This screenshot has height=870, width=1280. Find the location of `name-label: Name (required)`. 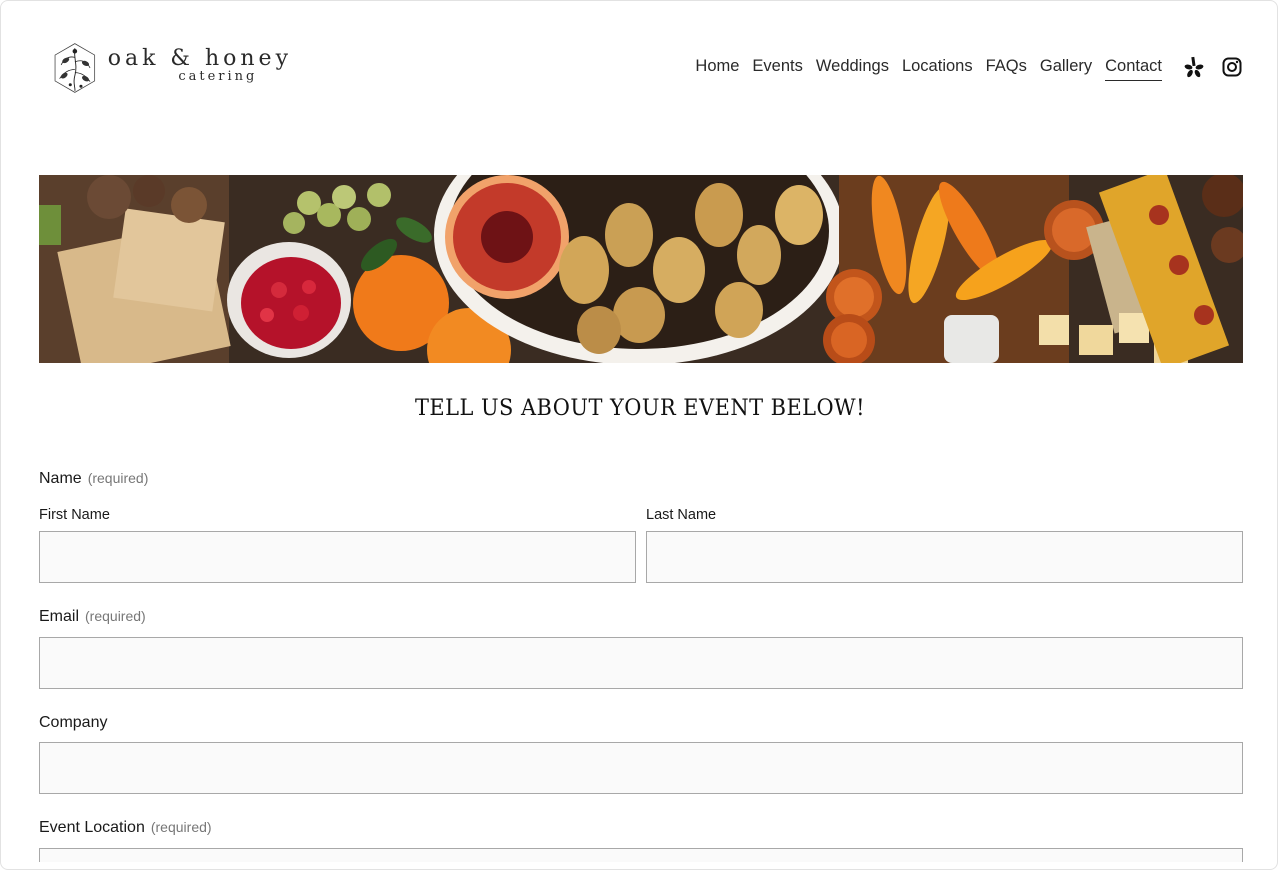

name-label: Name (required) is located at coordinates (93, 479).